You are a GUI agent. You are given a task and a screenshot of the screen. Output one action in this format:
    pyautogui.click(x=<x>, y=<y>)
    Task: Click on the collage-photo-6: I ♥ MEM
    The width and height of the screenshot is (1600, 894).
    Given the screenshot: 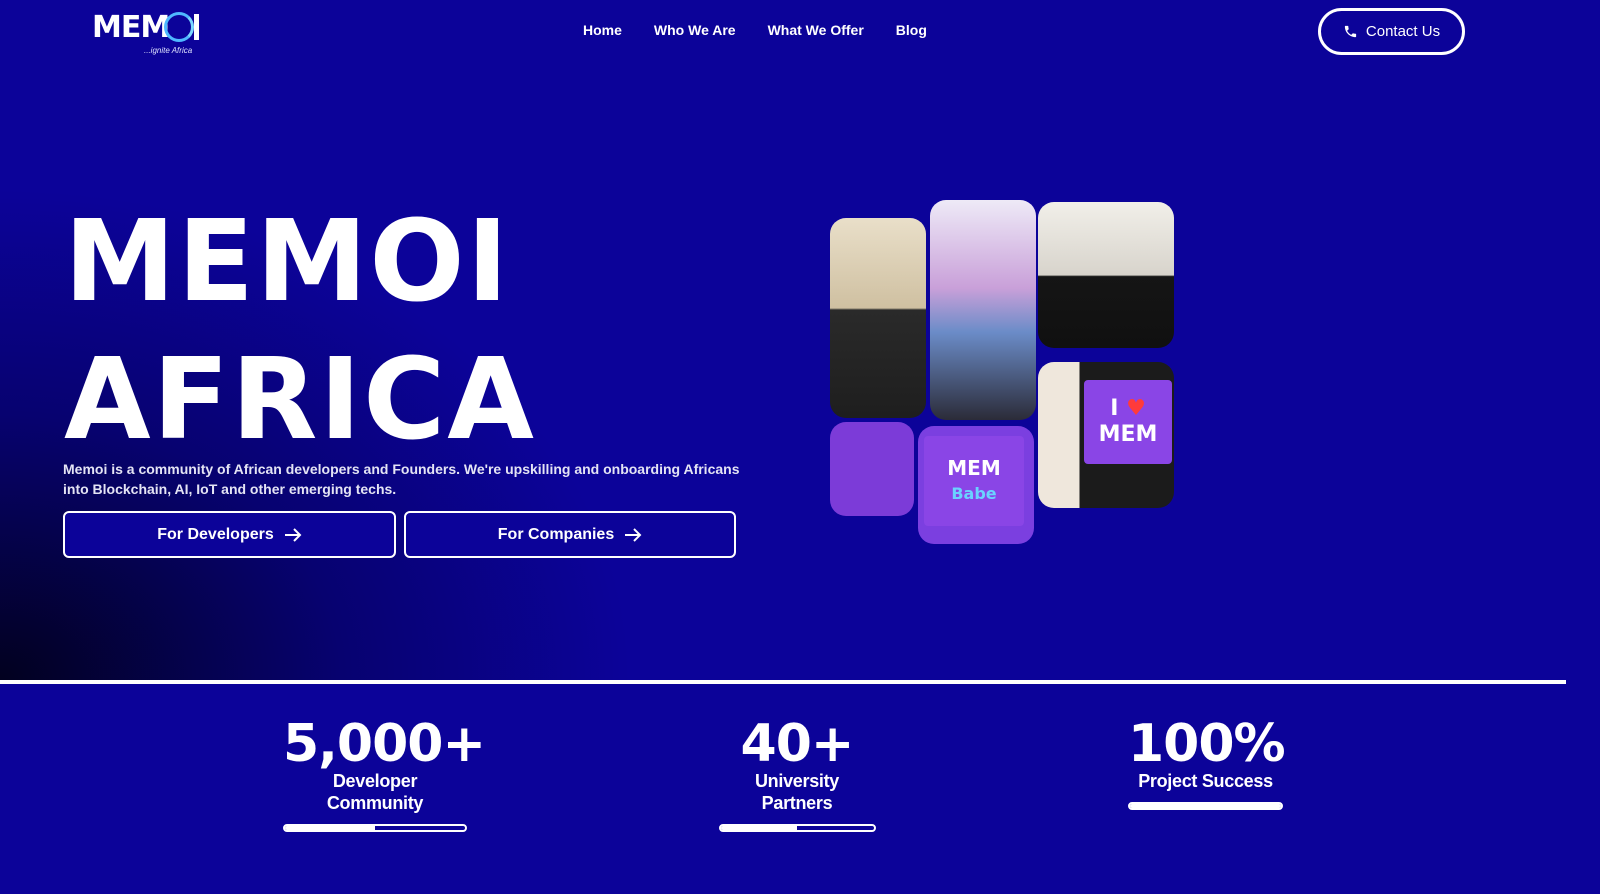 What is the action you would take?
    pyautogui.click(x=1106, y=435)
    